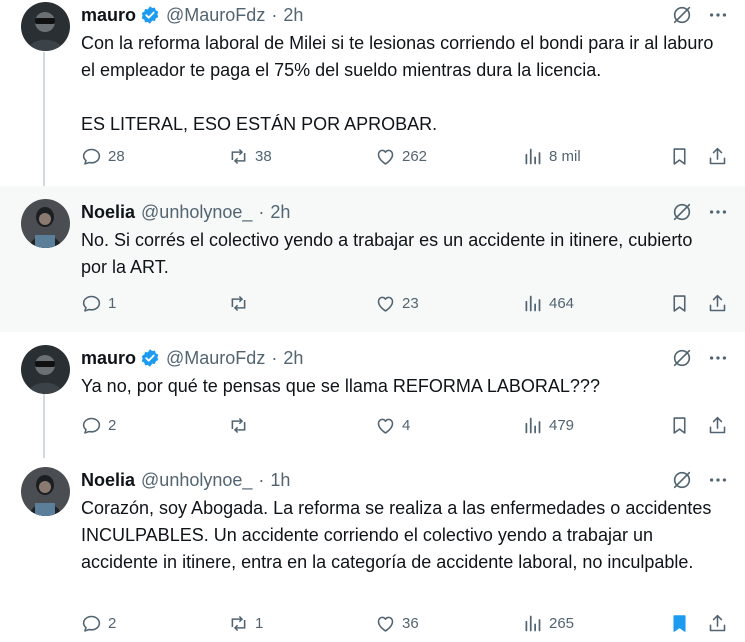 The image size is (745, 642). Describe the element at coordinates (562, 303) in the screenshot. I see `views-count: 464` at that location.